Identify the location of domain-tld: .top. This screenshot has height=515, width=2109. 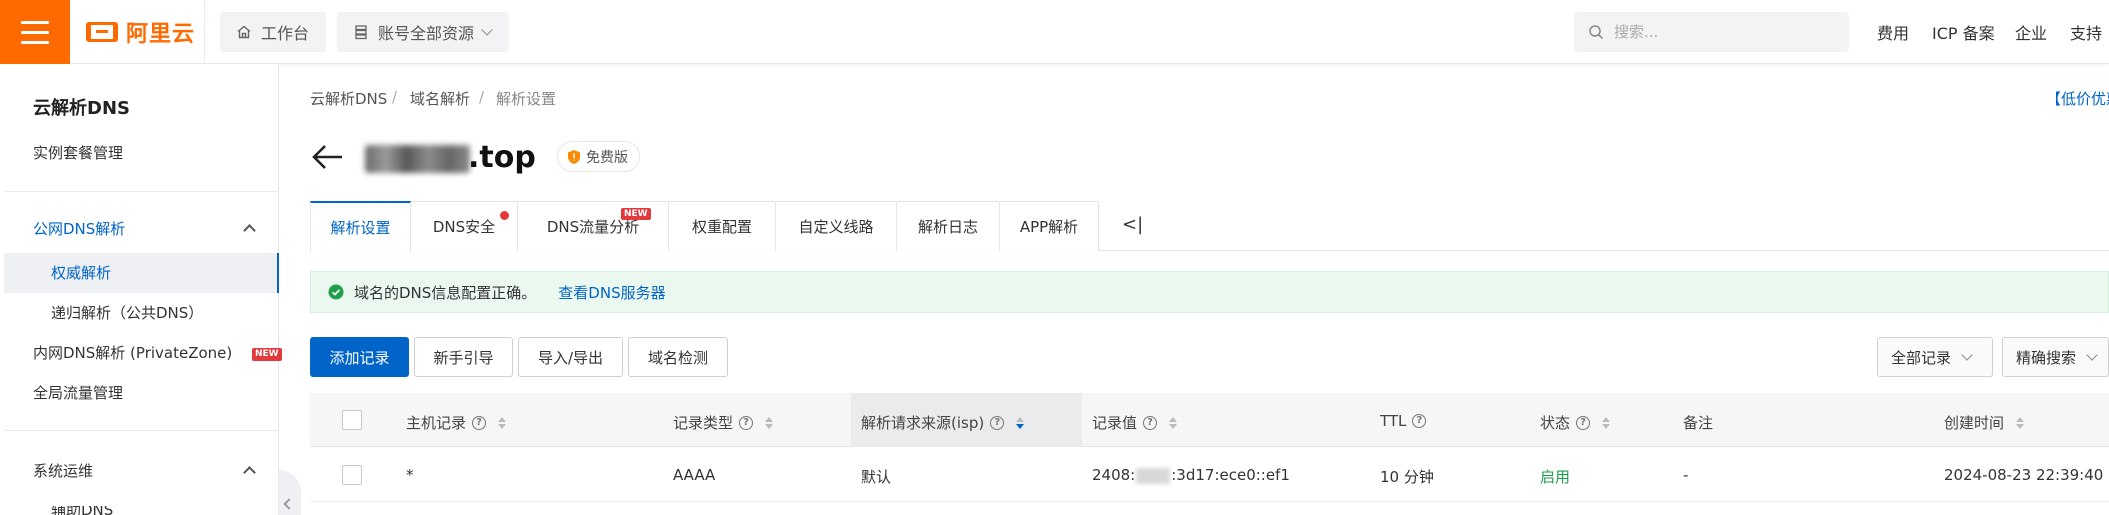
(502, 157).